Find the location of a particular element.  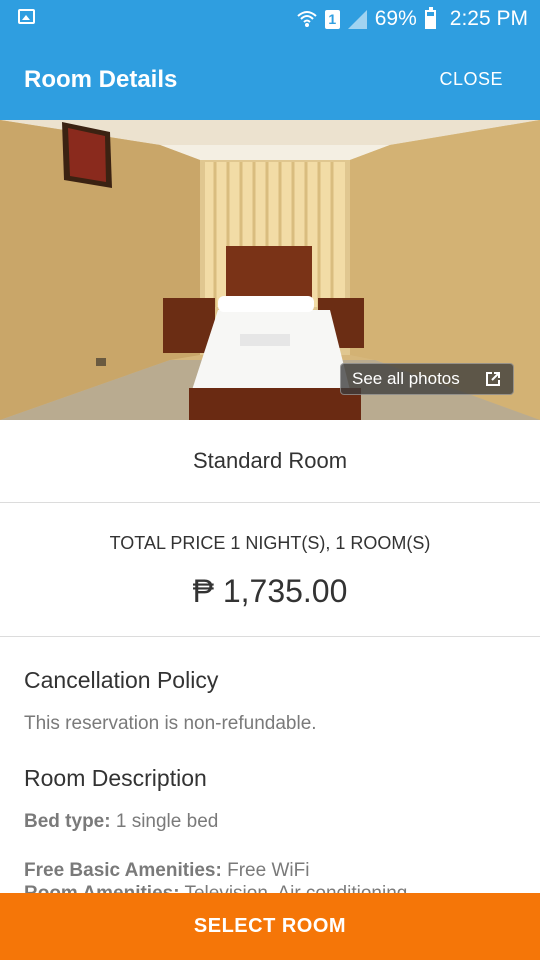

total-price-label: TOTAL PRICE 1 NIGHT(S), 1 ROOM(S) is located at coordinates (270, 543).